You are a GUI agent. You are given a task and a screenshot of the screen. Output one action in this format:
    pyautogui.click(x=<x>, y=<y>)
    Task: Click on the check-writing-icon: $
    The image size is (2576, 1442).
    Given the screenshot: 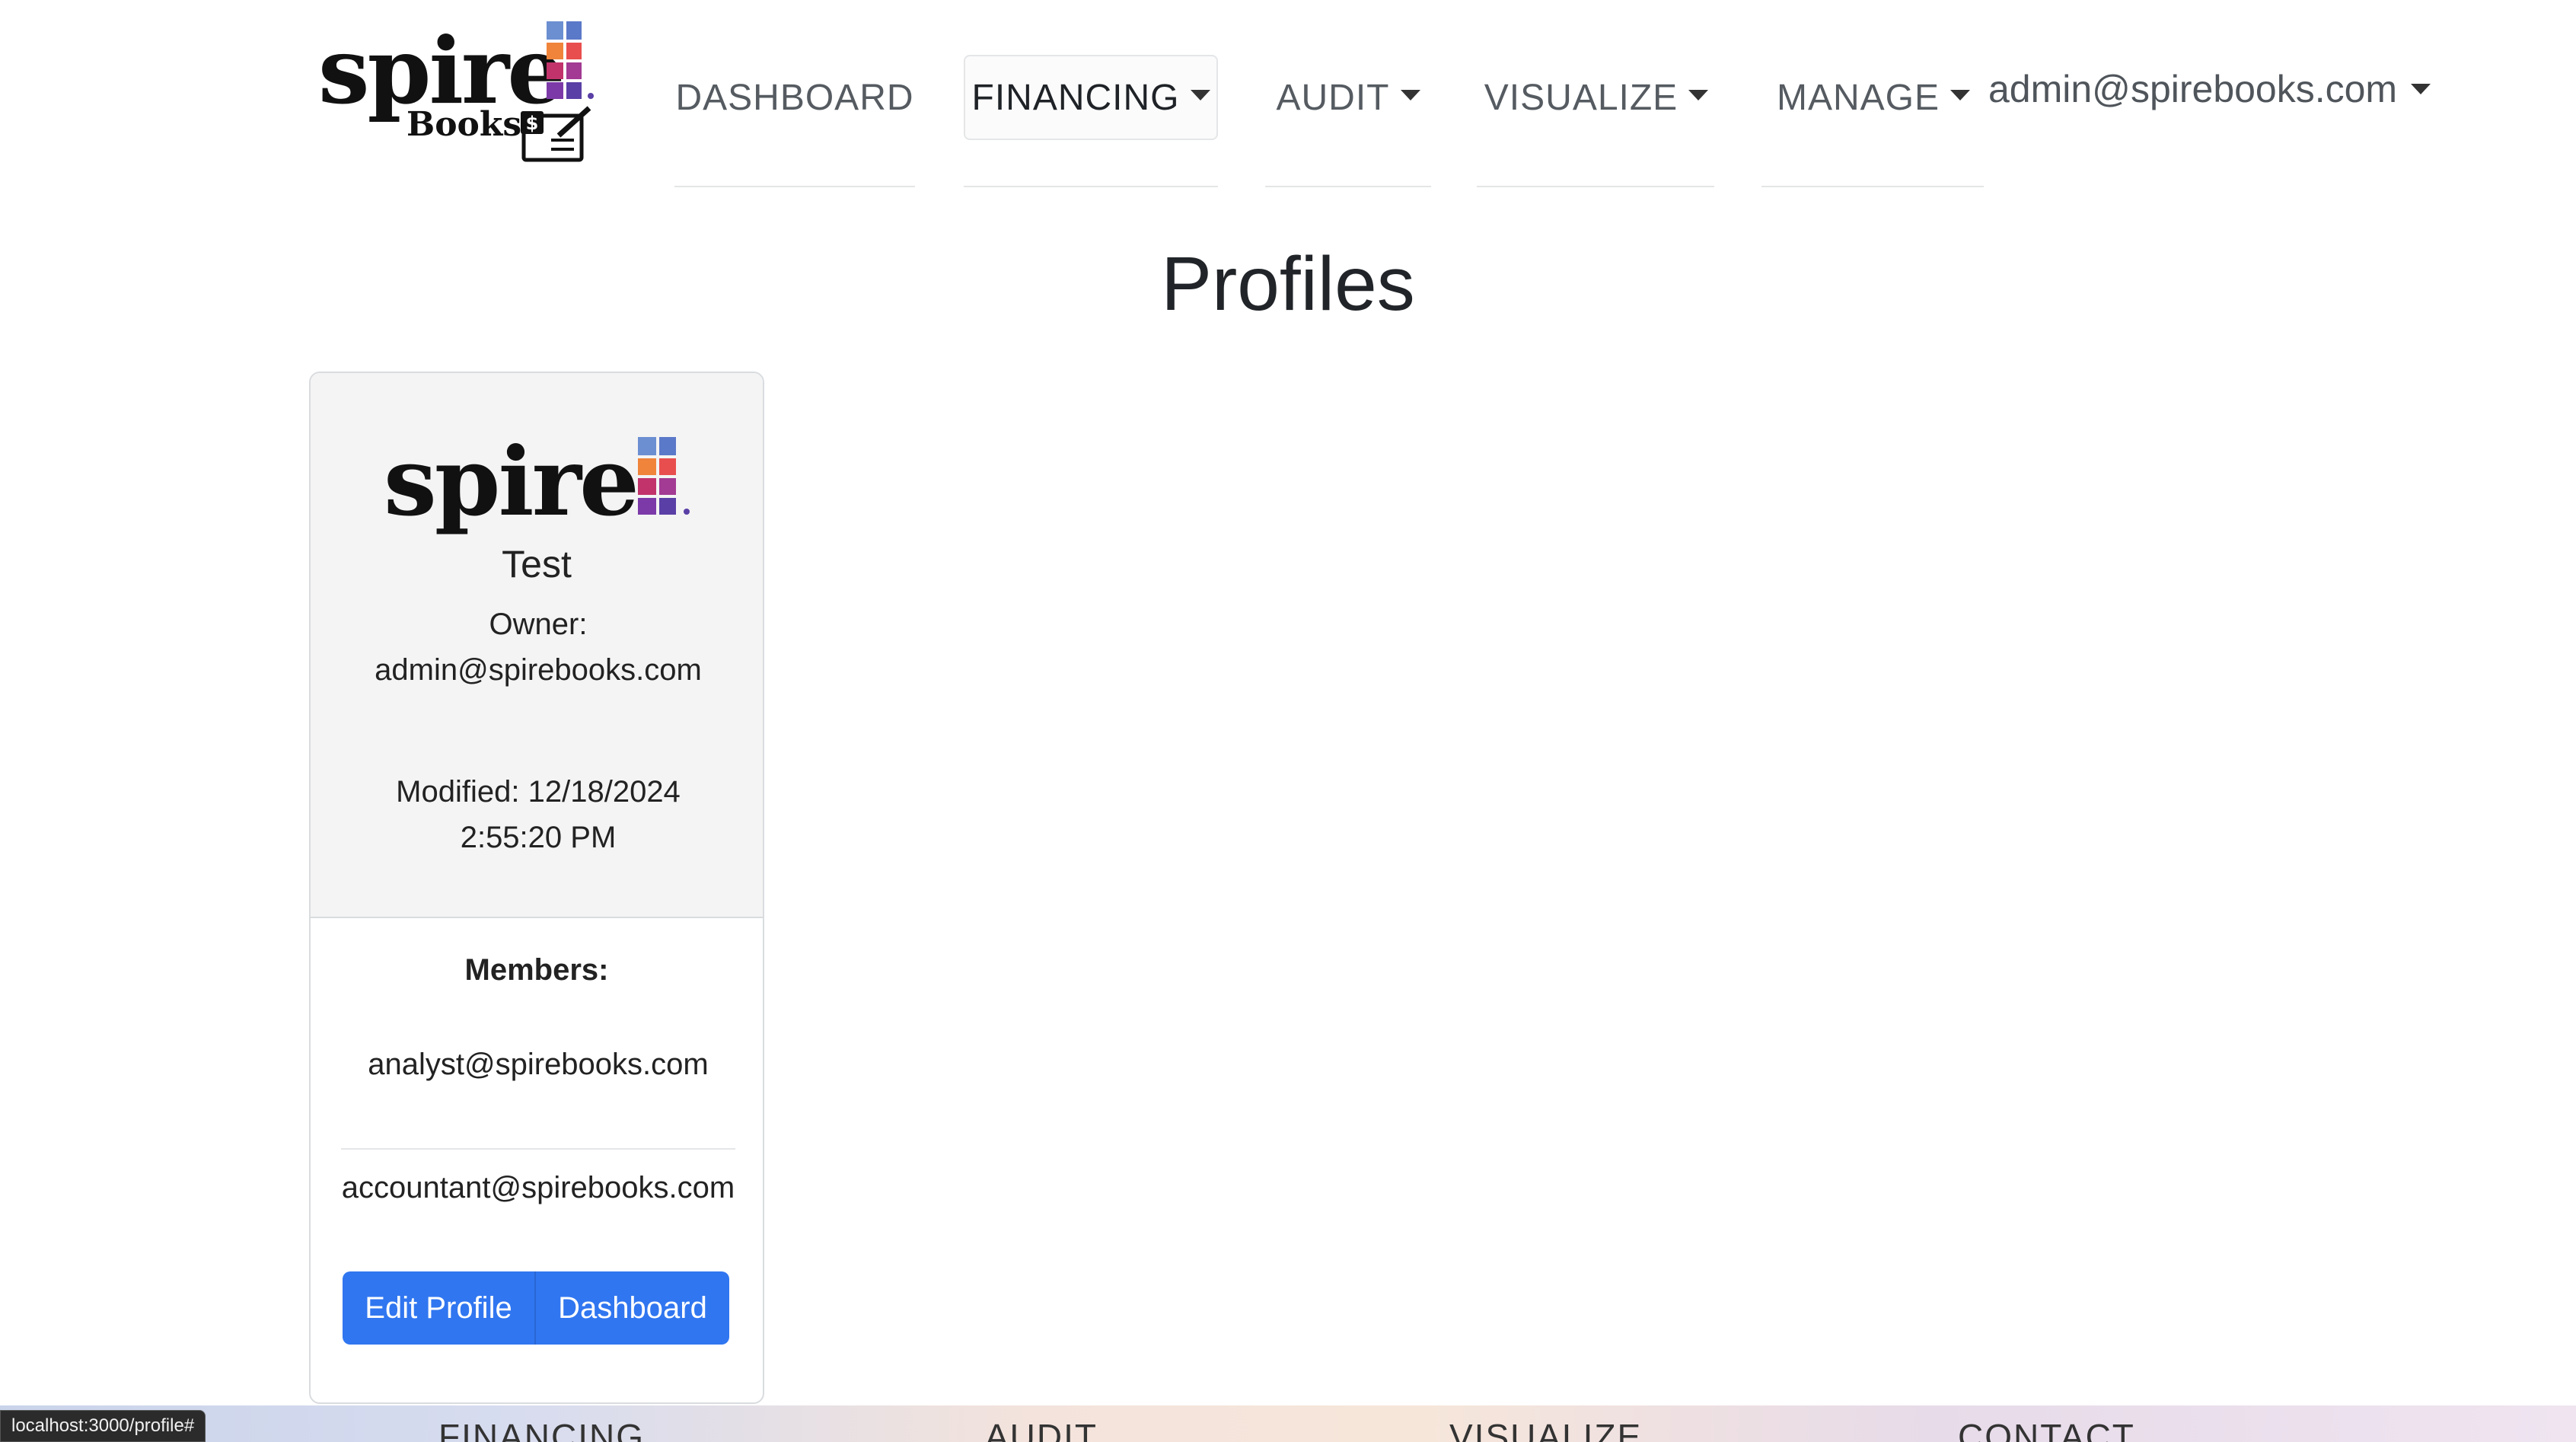 What is the action you would take?
    pyautogui.click(x=556, y=134)
    